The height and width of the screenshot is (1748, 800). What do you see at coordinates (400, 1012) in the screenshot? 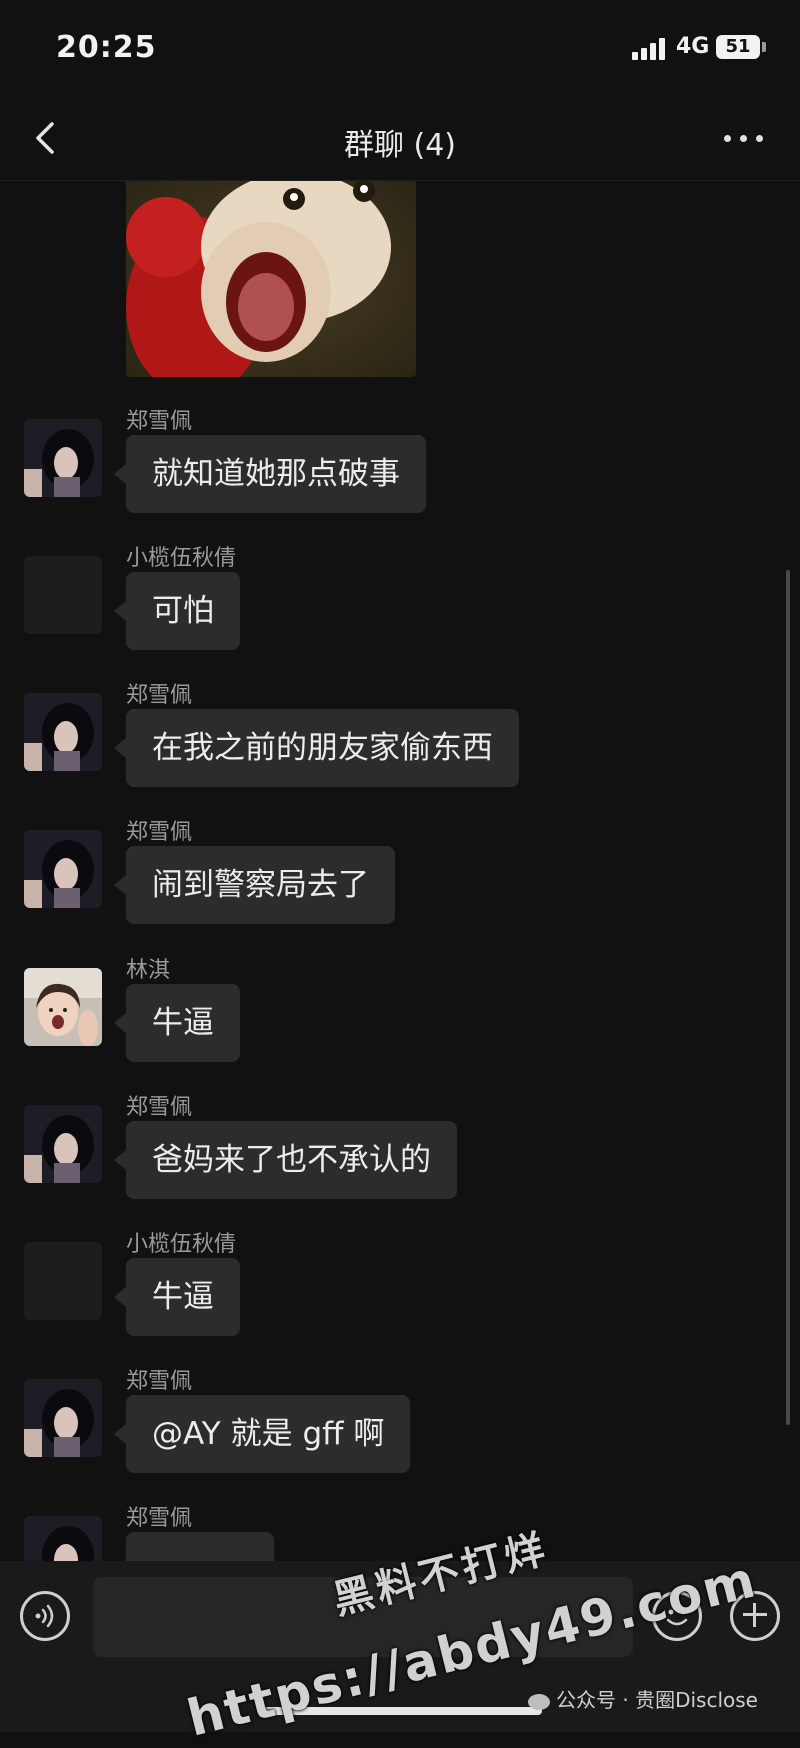
I see `message-item: 林淇 牛逼` at bounding box center [400, 1012].